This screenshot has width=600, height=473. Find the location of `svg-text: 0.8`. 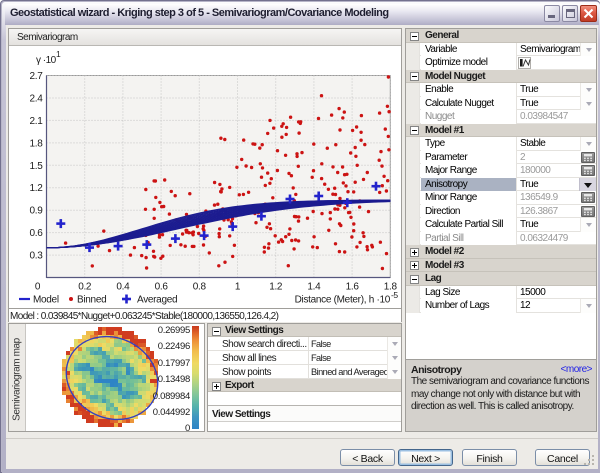

svg-text: 0.8 is located at coordinates (200, 287).